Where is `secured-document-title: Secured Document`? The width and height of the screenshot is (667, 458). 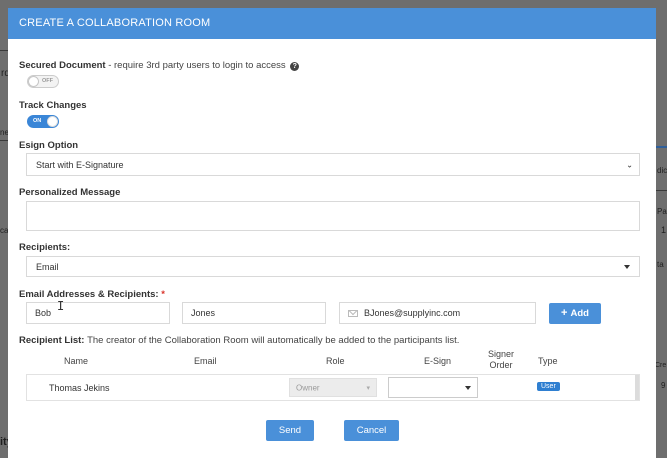 secured-document-title: Secured Document is located at coordinates (62, 65).